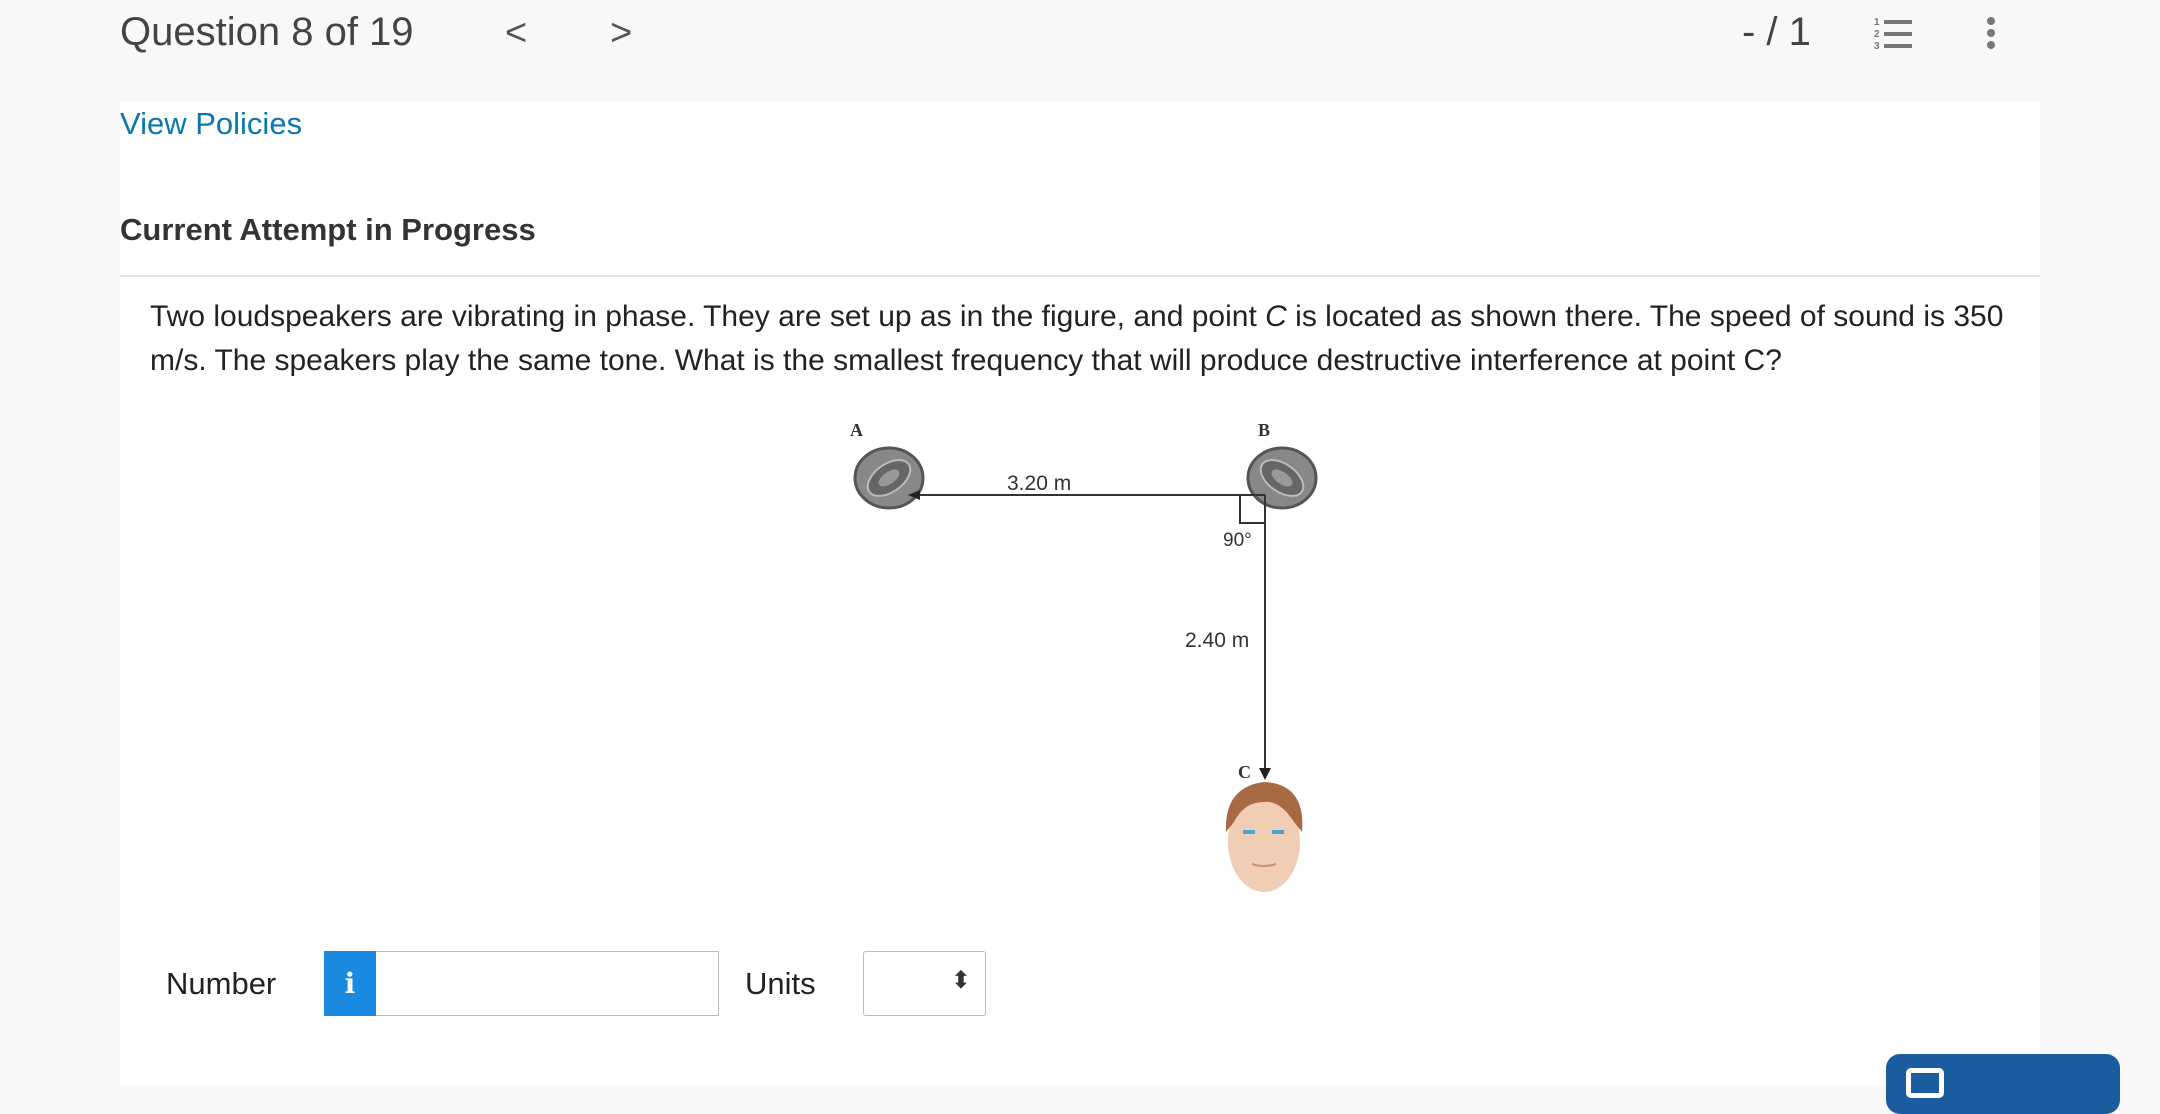 Image resolution: width=2160 pixels, height=1114 pixels. What do you see at coordinates (780, 983) in the screenshot?
I see `units-label: Units` at bounding box center [780, 983].